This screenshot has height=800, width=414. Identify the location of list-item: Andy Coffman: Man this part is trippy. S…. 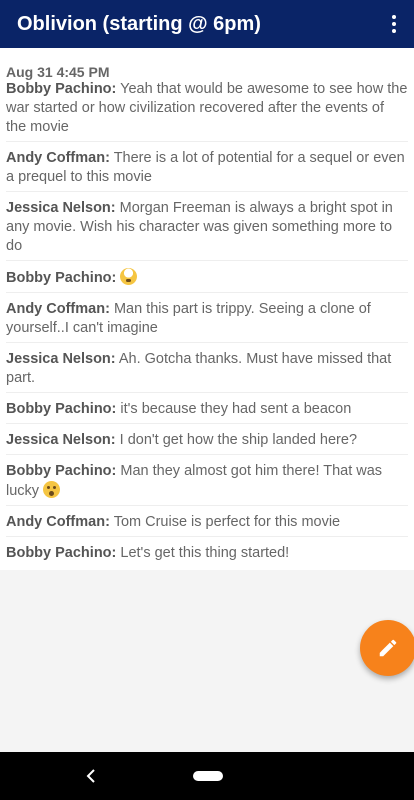
(207, 321).